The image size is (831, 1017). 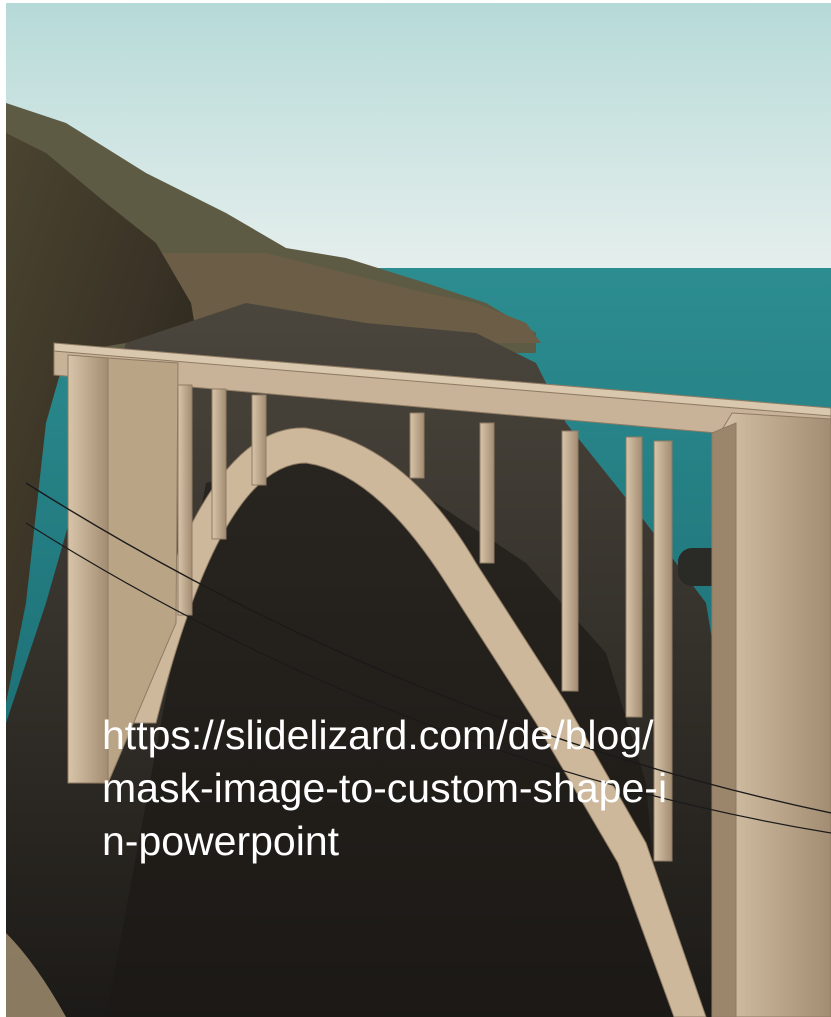 I want to click on right-pier-shadow, so click(x=724, y=719).